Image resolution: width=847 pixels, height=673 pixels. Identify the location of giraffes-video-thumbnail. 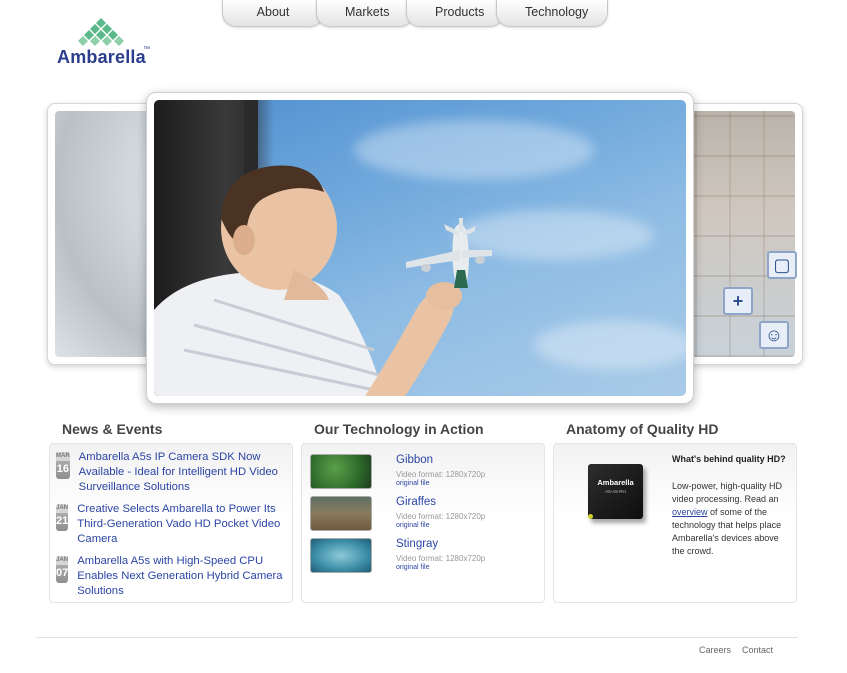
(341, 513).